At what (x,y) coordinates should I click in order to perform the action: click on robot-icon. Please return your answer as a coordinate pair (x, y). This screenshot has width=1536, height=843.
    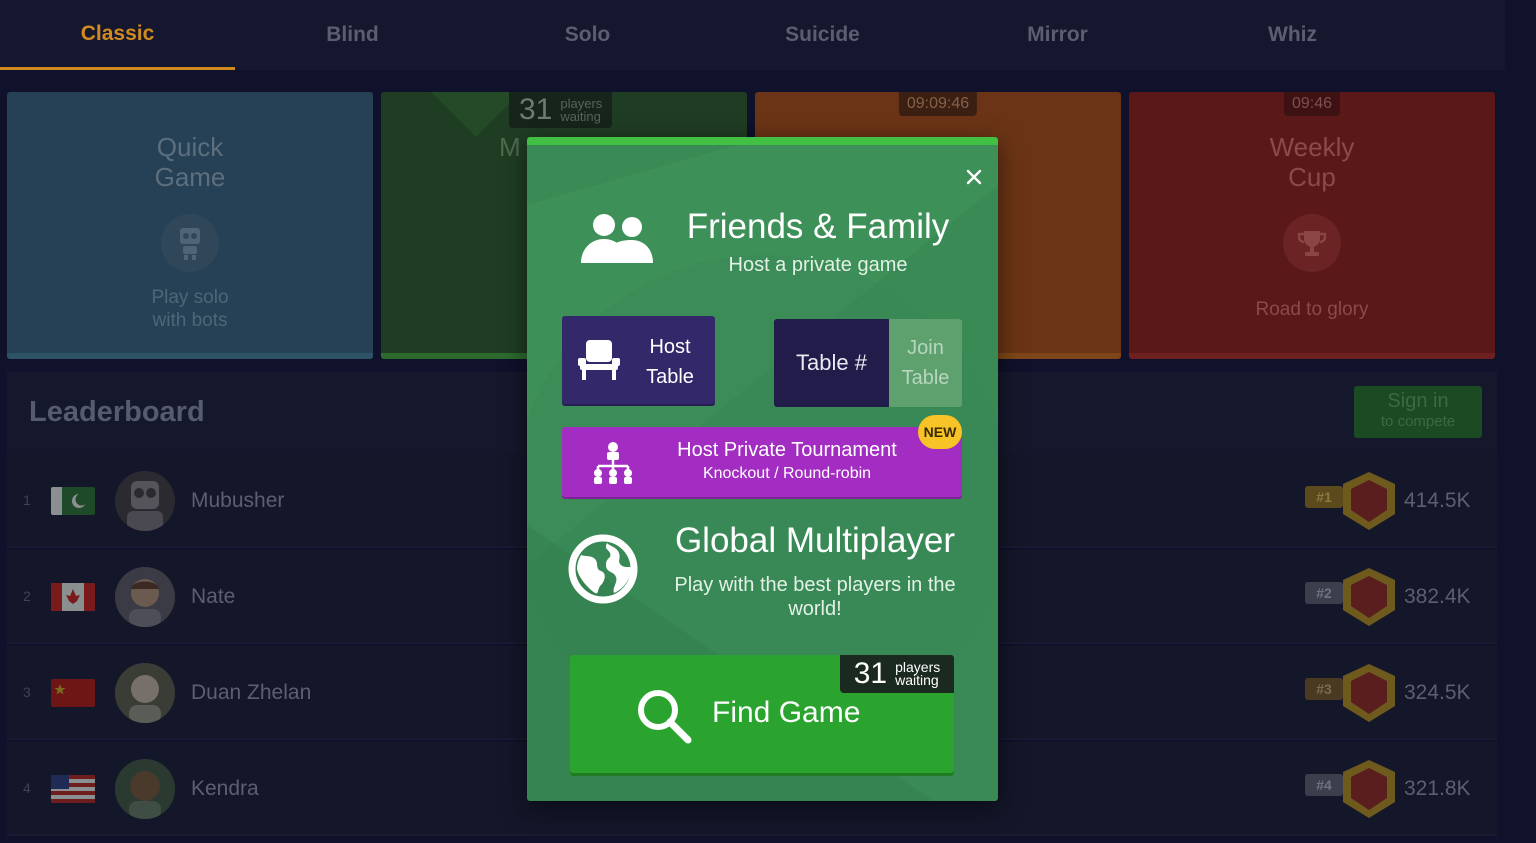
    Looking at the image, I should click on (190, 243).